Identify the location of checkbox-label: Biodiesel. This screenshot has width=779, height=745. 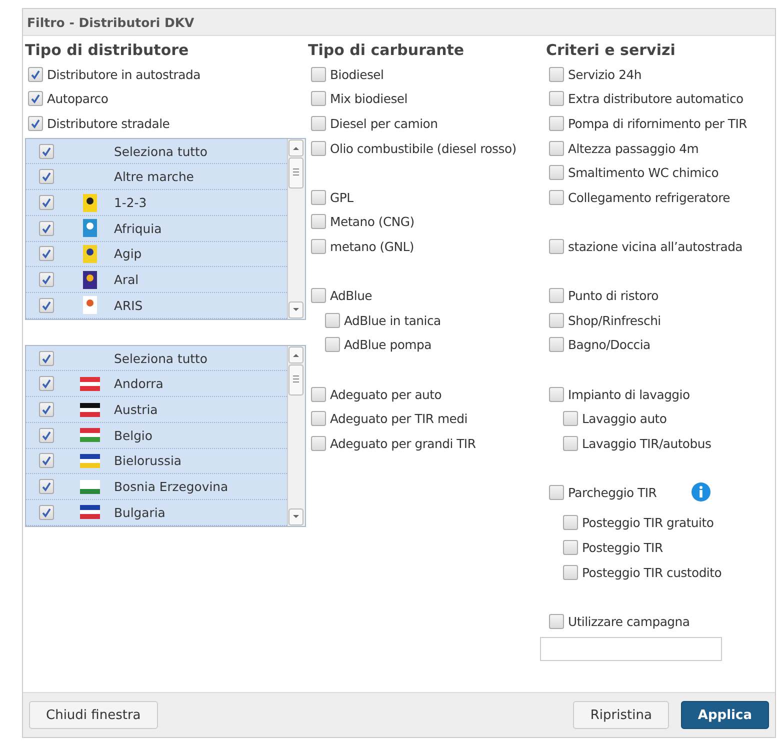
(357, 74).